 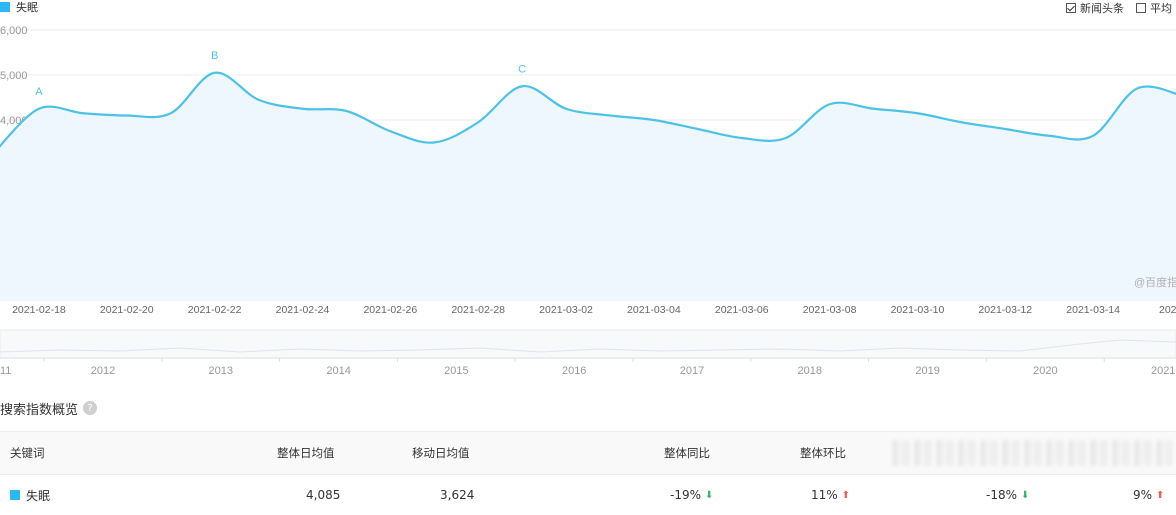 What do you see at coordinates (280, 74) in the screenshot?
I see `annotation-markers: A B C` at bounding box center [280, 74].